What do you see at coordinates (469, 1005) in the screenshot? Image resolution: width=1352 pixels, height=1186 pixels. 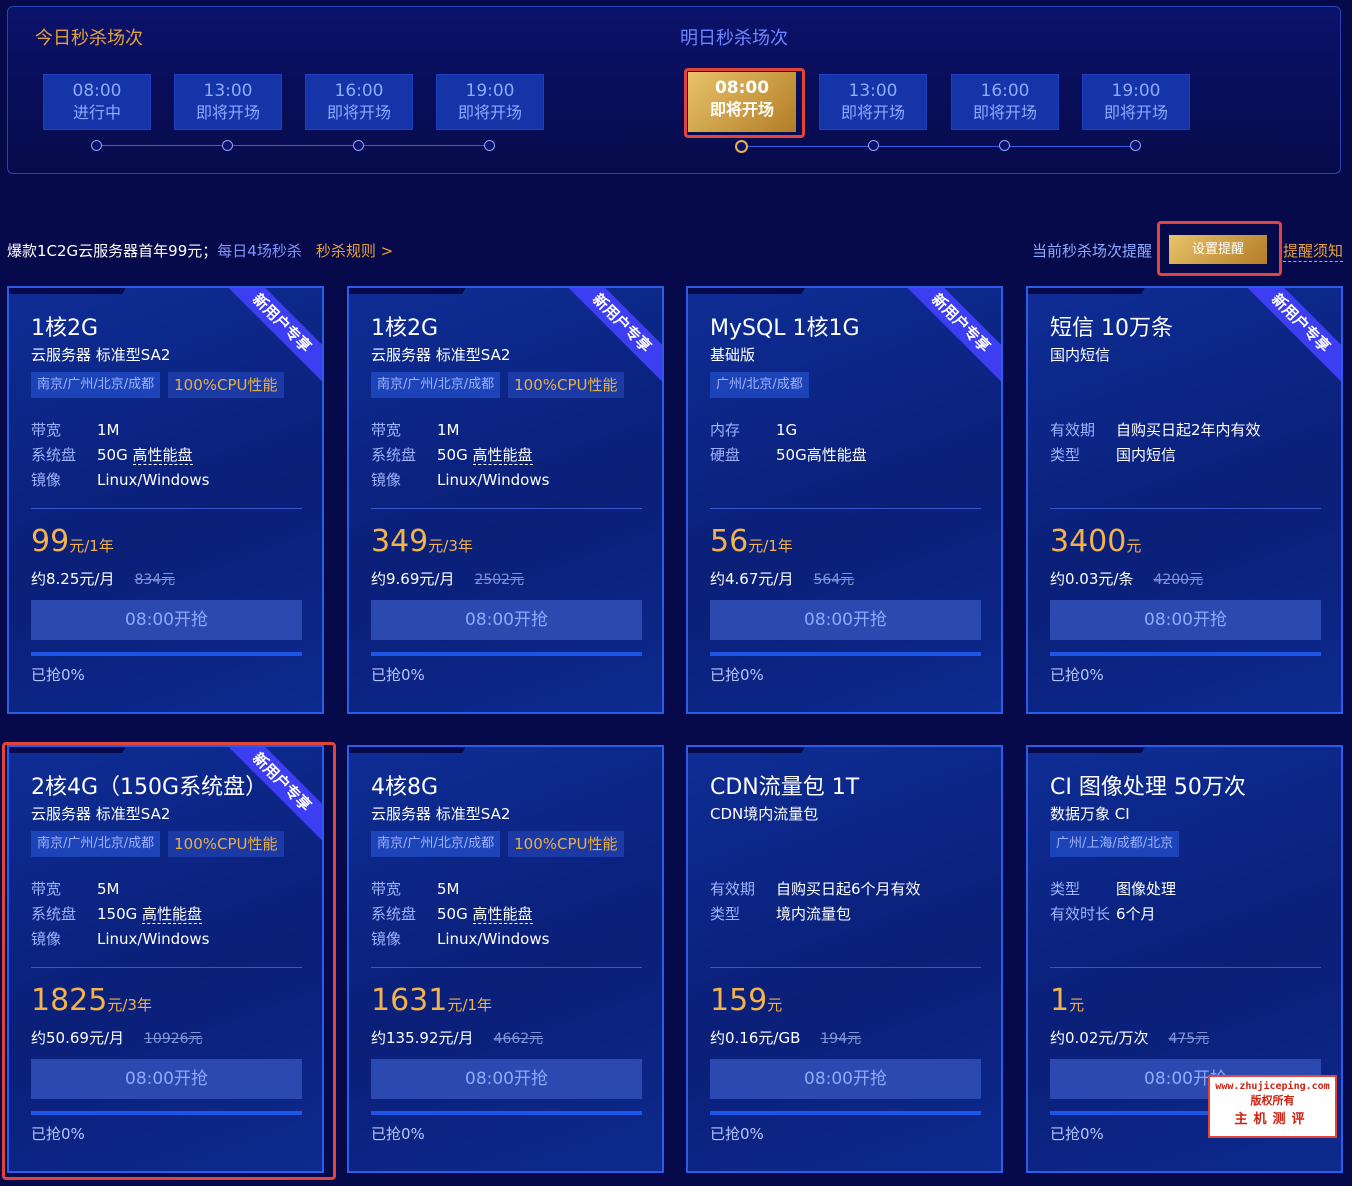 I see `price-unit: 元/1年` at bounding box center [469, 1005].